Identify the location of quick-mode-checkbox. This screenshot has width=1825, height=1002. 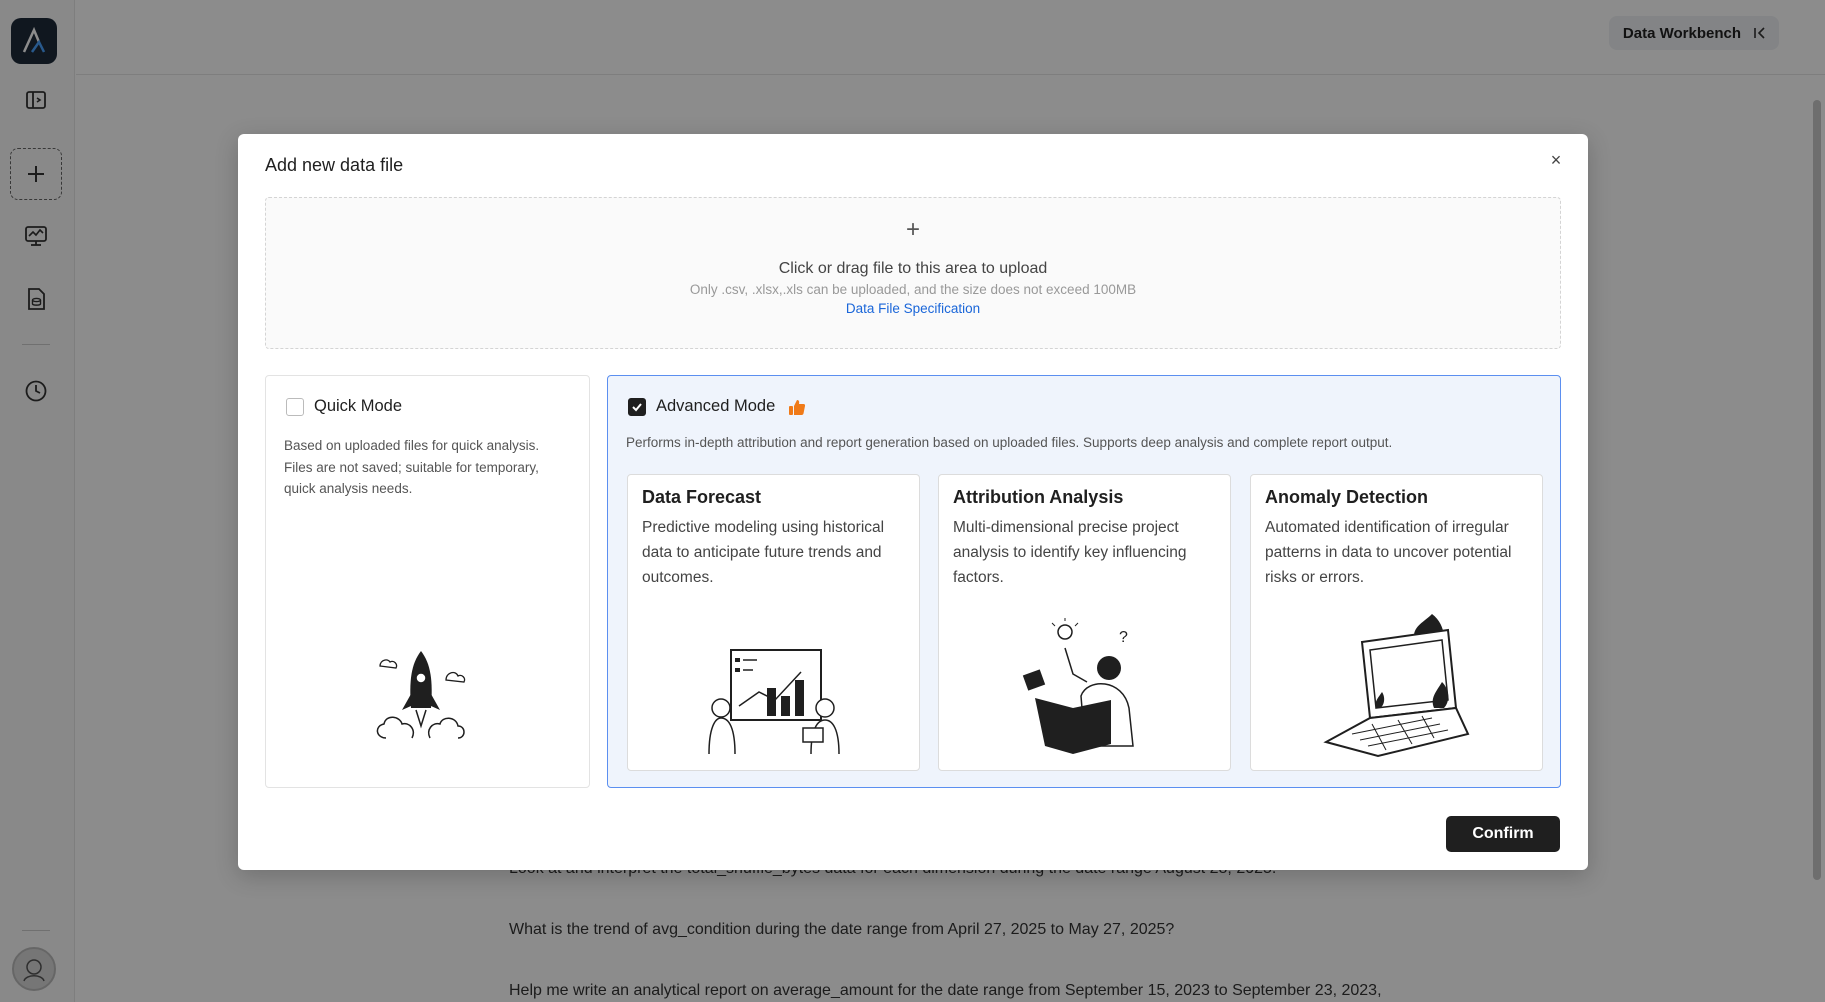
(295, 406).